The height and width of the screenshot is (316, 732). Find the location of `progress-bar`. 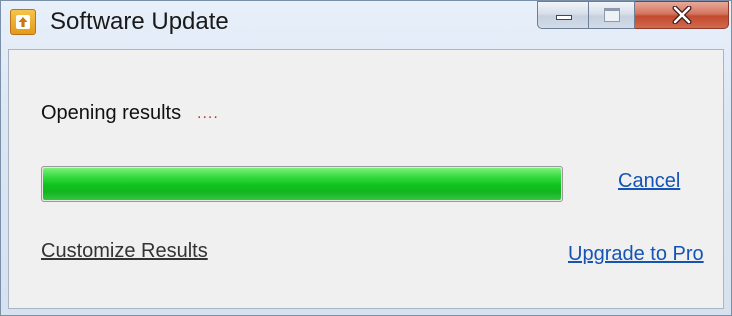

progress-bar is located at coordinates (302, 184).